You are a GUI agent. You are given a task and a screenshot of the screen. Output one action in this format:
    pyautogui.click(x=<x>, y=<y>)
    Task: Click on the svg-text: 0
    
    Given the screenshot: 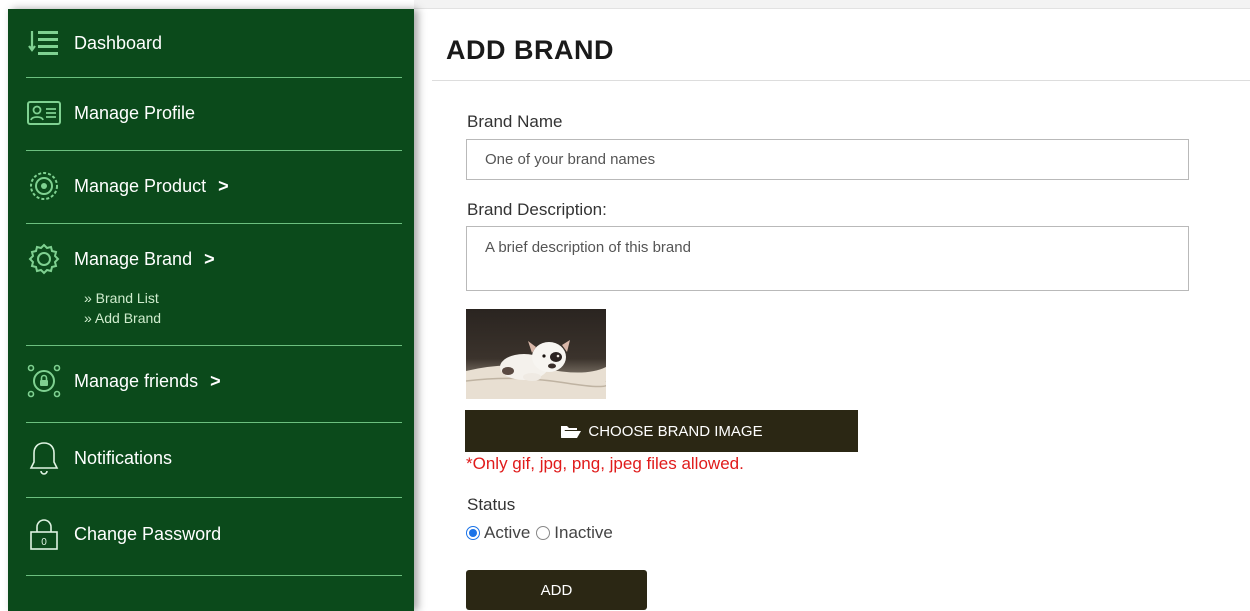 What is the action you would take?
    pyautogui.click(x=44, y=542)
    